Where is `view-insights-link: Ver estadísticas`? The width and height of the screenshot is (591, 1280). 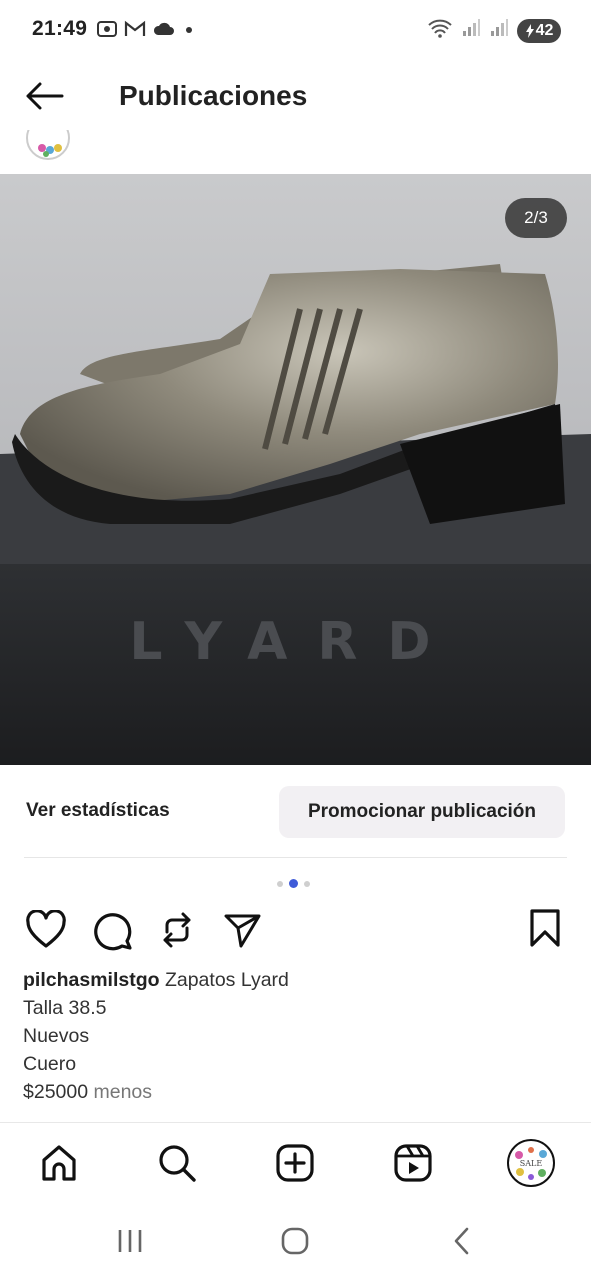 view-insights-link: Ver estadísticas is located at coordinates (98, 811).